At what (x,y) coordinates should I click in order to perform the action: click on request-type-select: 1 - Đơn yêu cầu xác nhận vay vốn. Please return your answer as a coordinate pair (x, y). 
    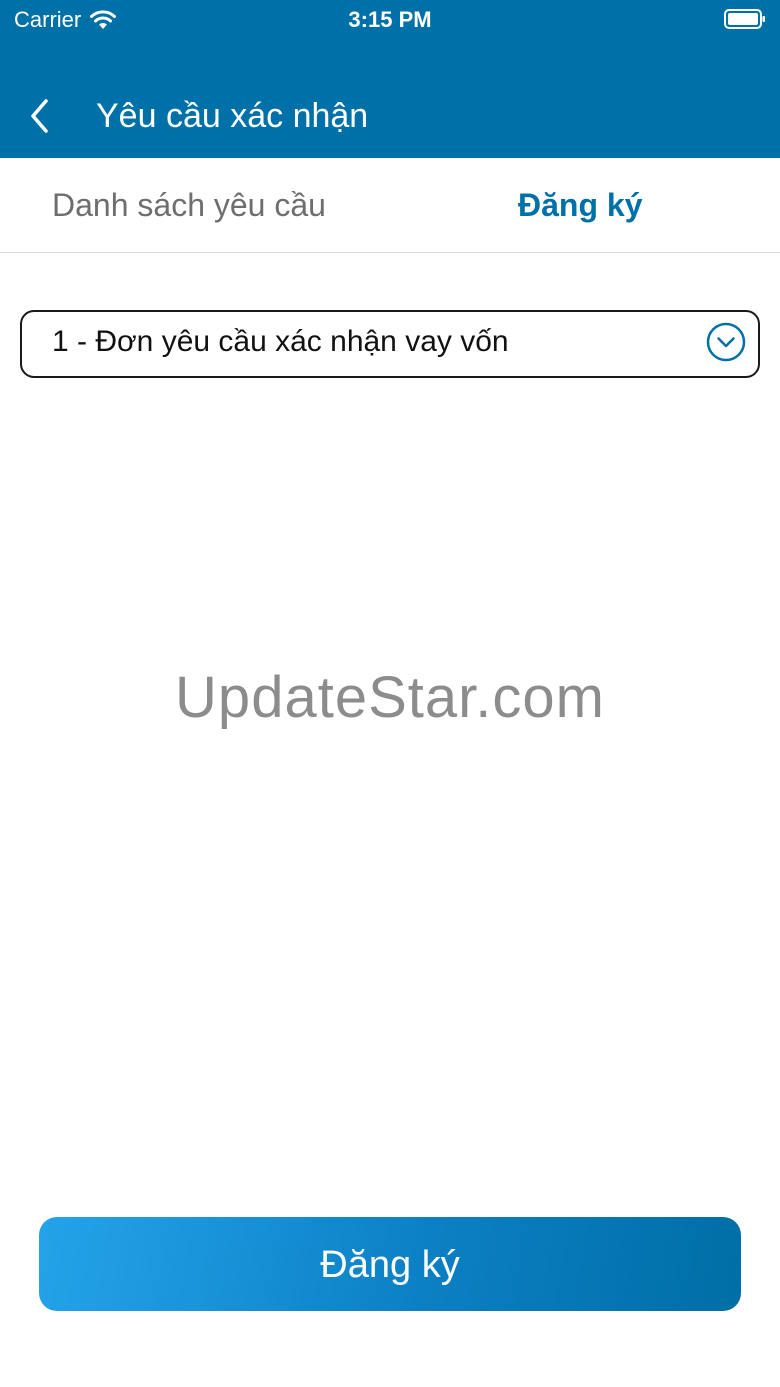
    Looking at the image, I should click on (390, 344).